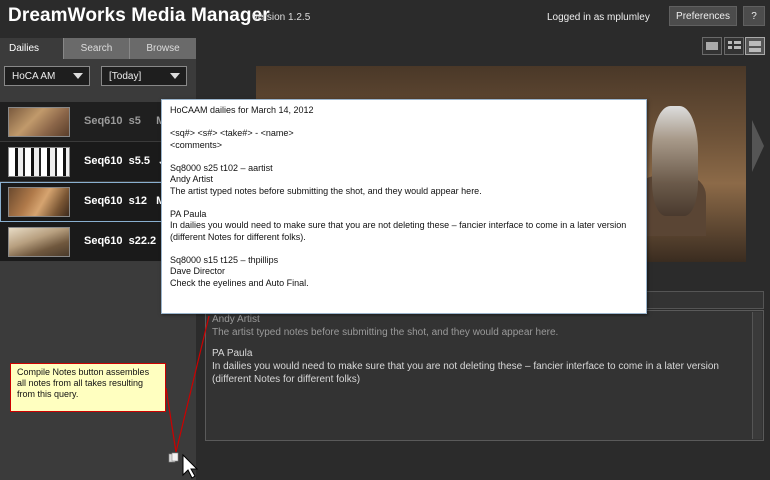  What do you see at coordinates (125, 201) in the screenshot?
I see `shot-label: Seq610 s12 M` at bounding box center [125, 201].